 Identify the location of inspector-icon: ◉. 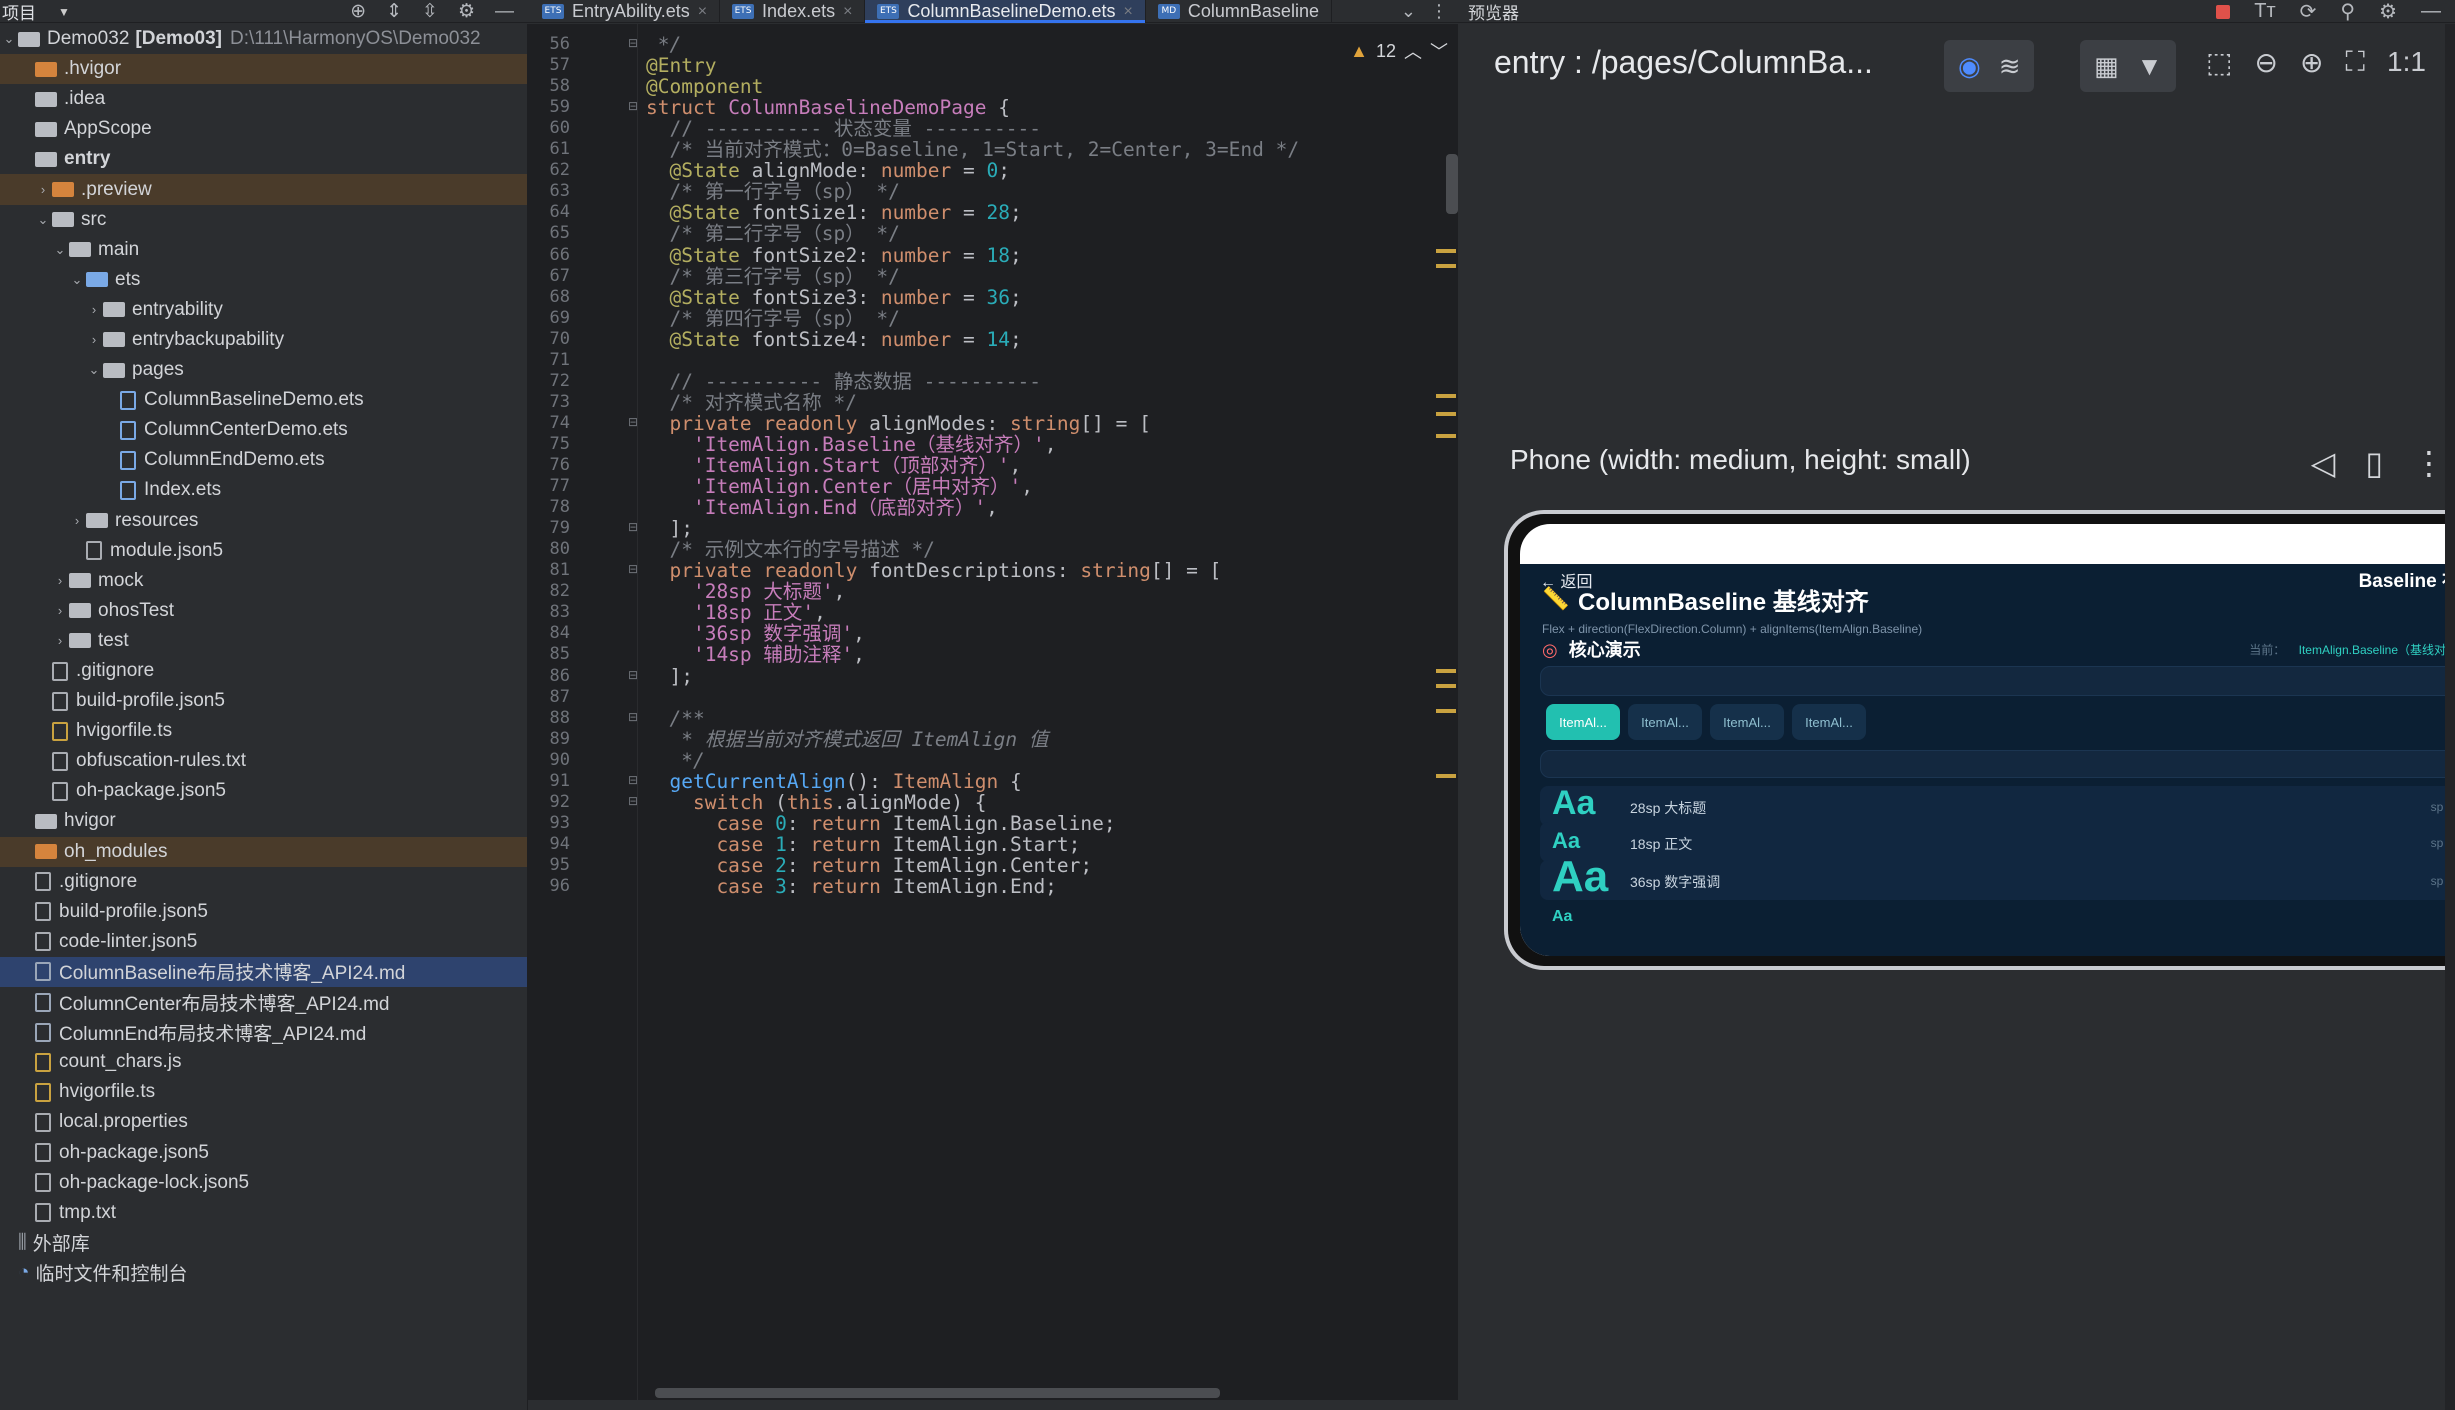
(1969, 66).